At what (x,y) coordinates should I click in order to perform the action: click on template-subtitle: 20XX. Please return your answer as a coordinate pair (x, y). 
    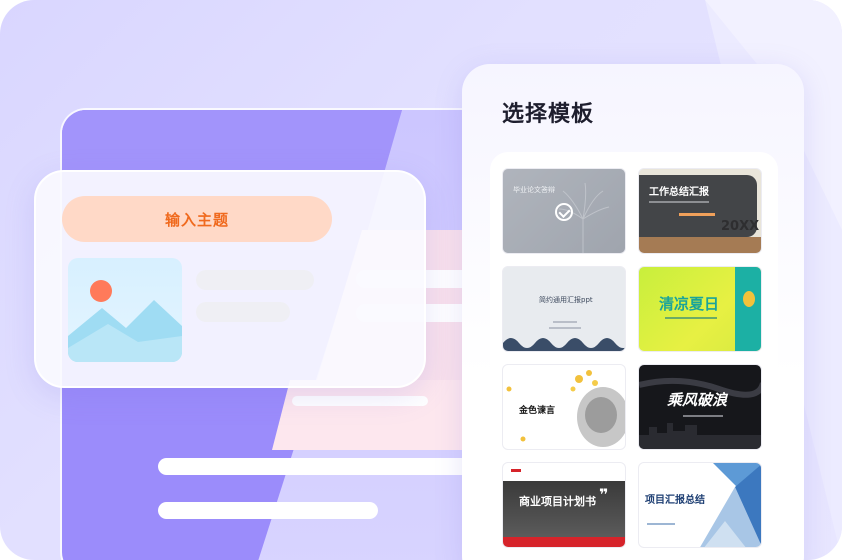
    Looking at the image, I should click on (740, 226).